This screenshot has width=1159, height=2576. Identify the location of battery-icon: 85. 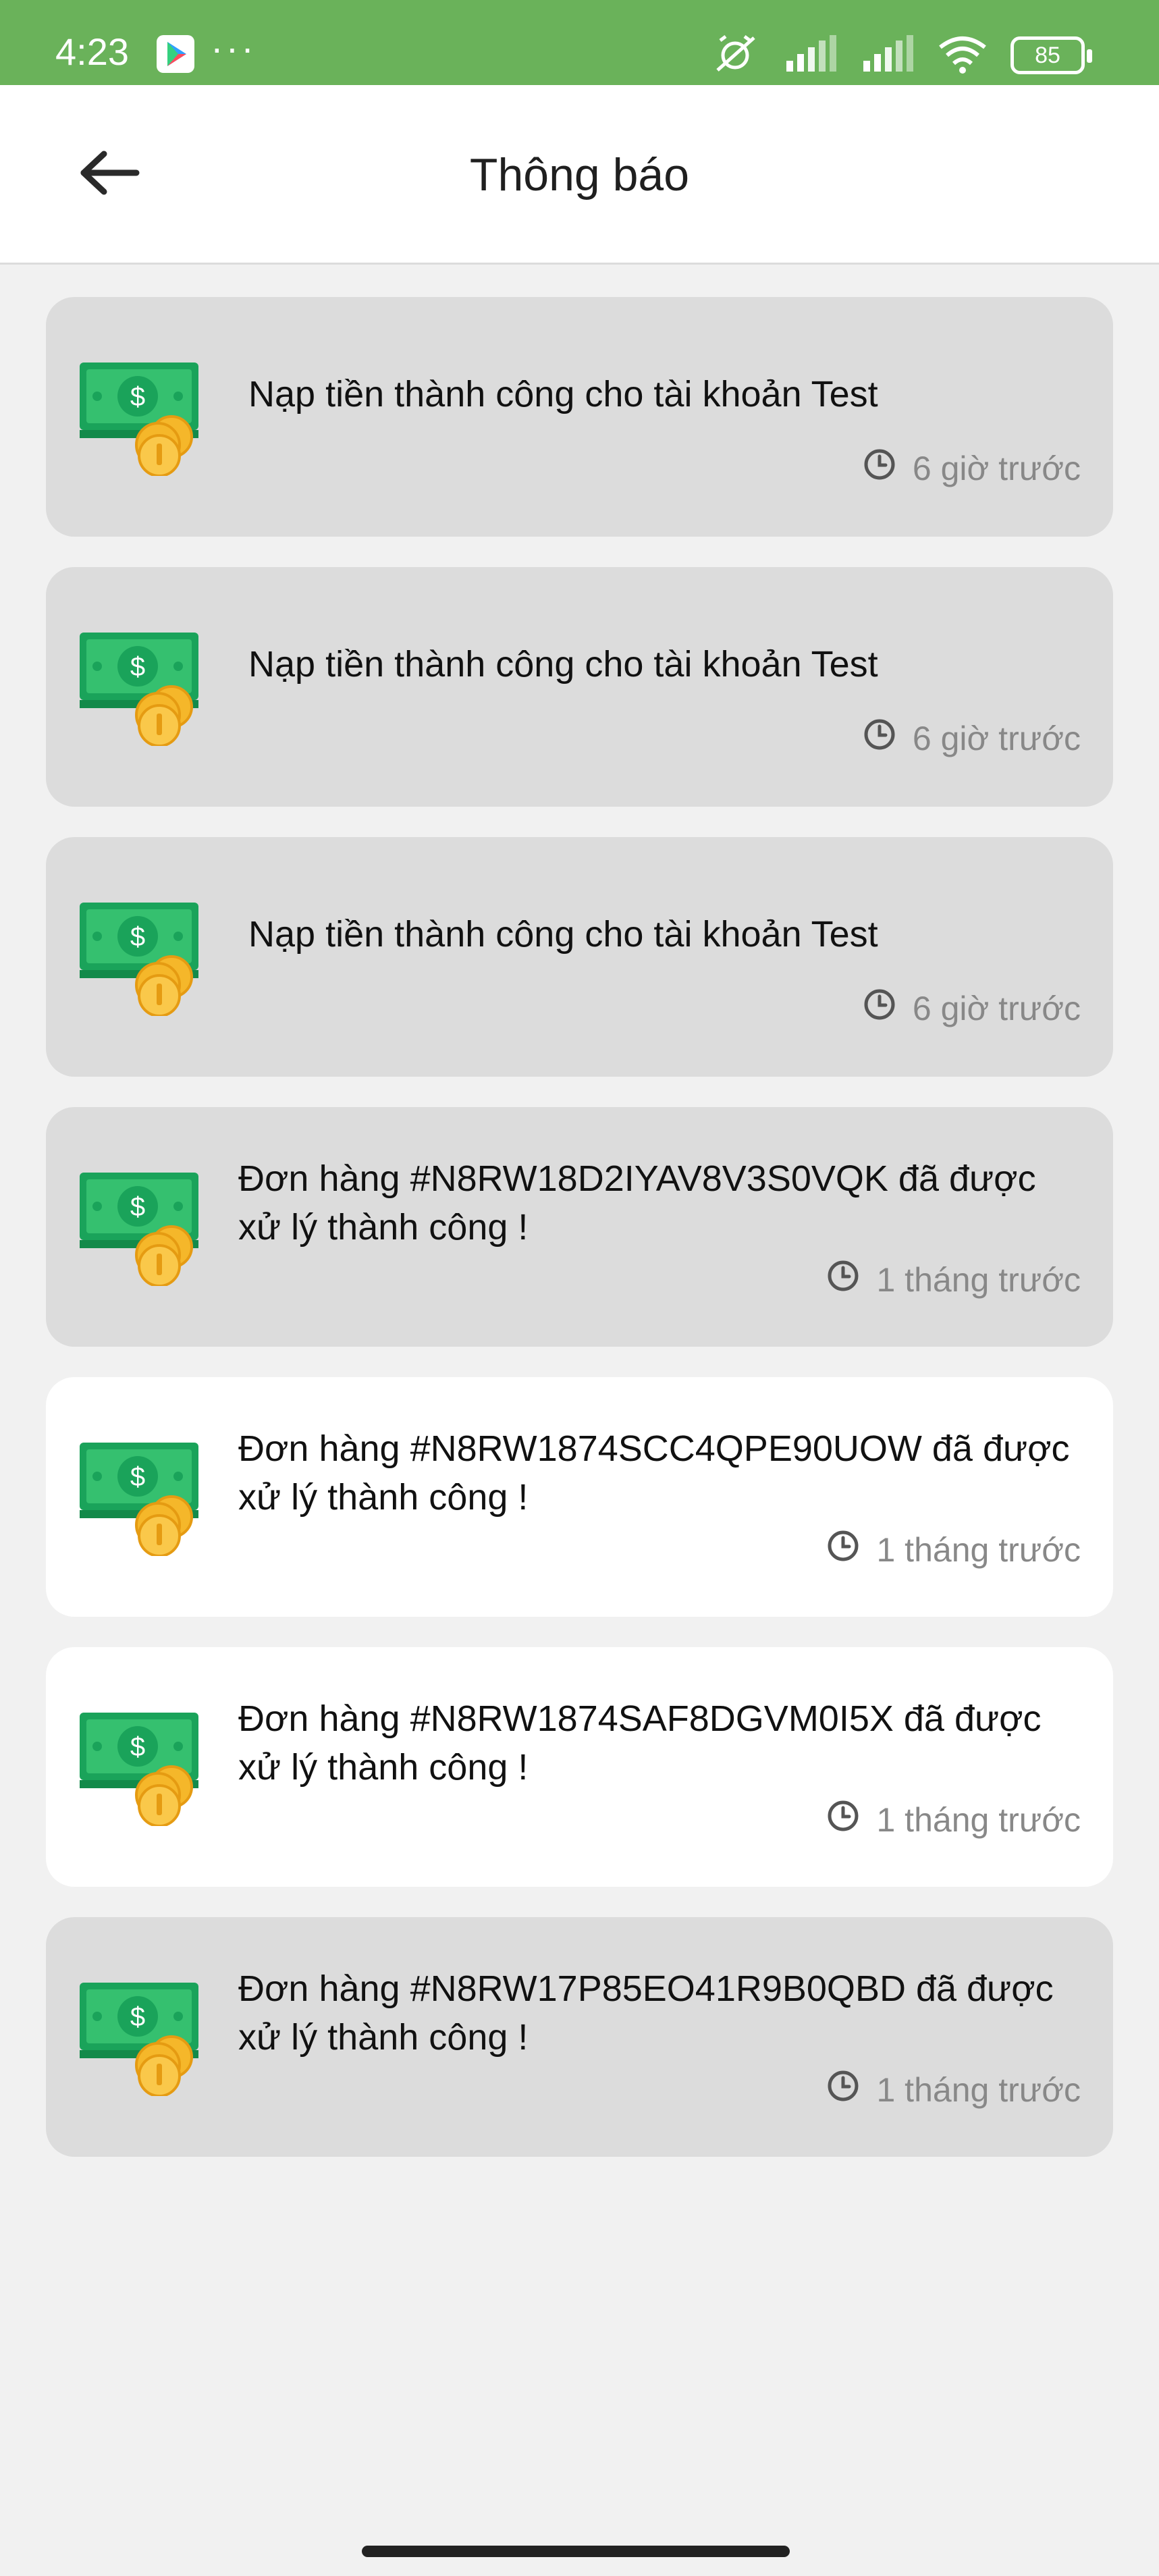
(1051, 55).